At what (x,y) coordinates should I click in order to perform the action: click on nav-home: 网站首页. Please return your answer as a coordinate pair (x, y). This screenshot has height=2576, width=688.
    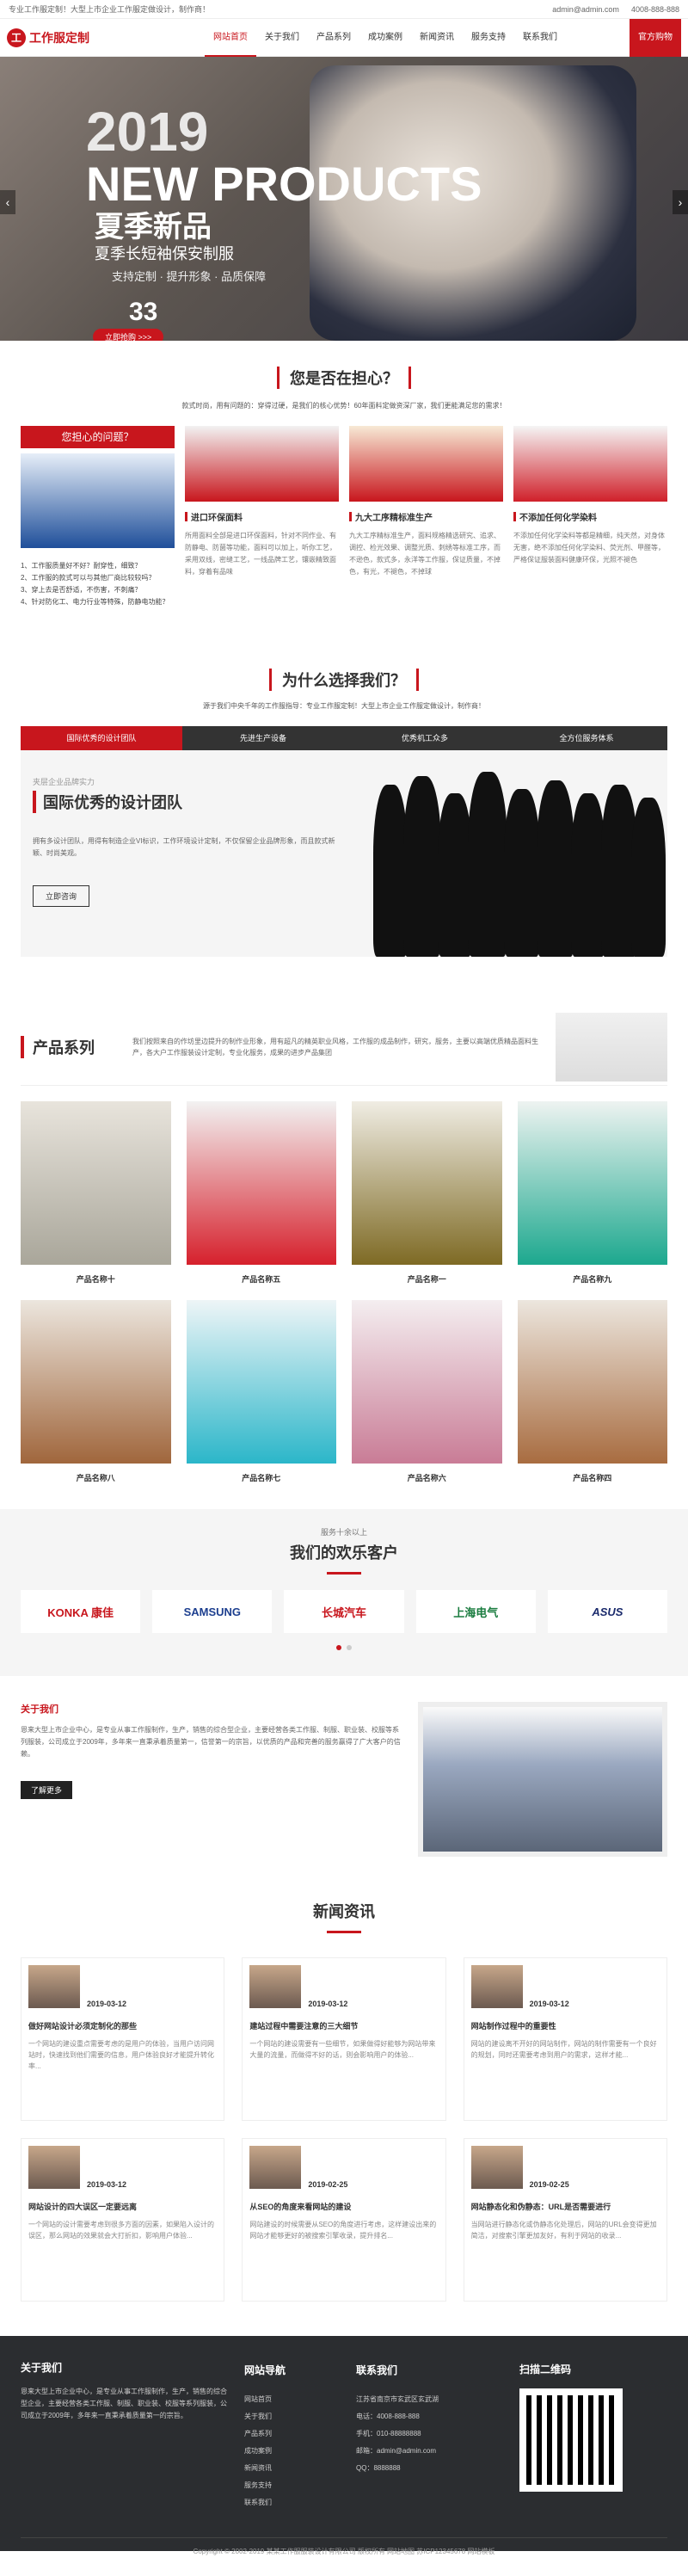
    Looking at the image, I should click on (230, 38).